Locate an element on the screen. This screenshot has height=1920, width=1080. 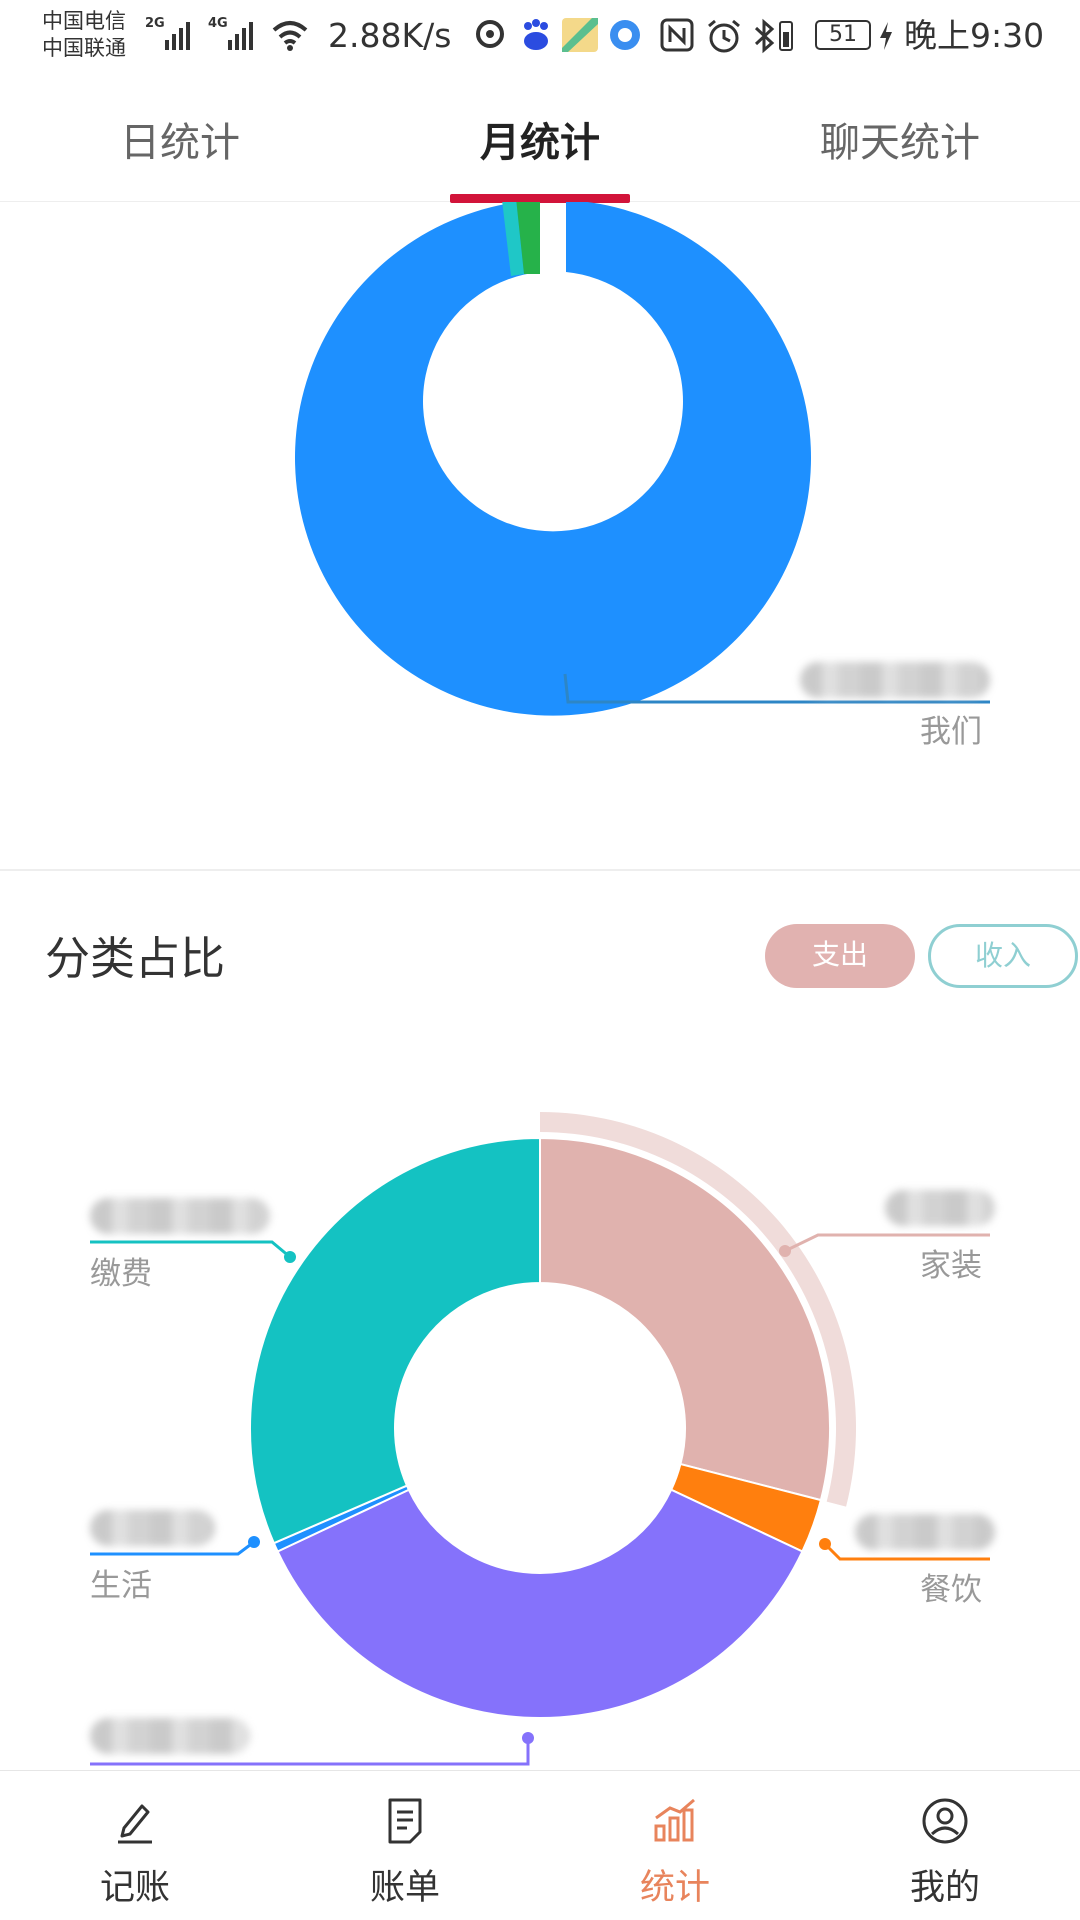
income-toggle-button: 收入 is located at coordinates (1003, 956).